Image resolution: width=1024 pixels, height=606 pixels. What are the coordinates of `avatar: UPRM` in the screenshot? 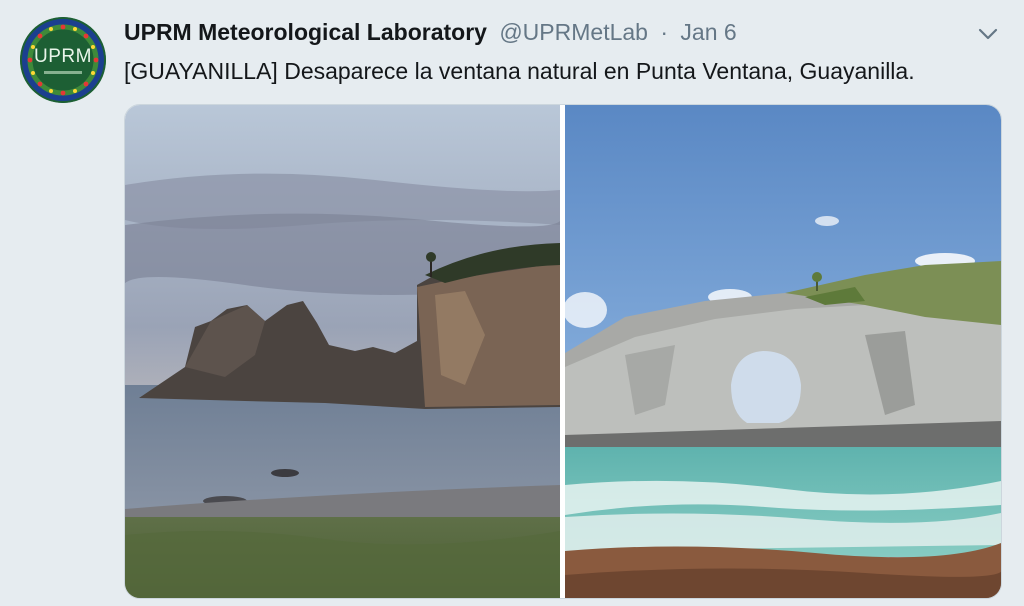 It's located at (63, 60).